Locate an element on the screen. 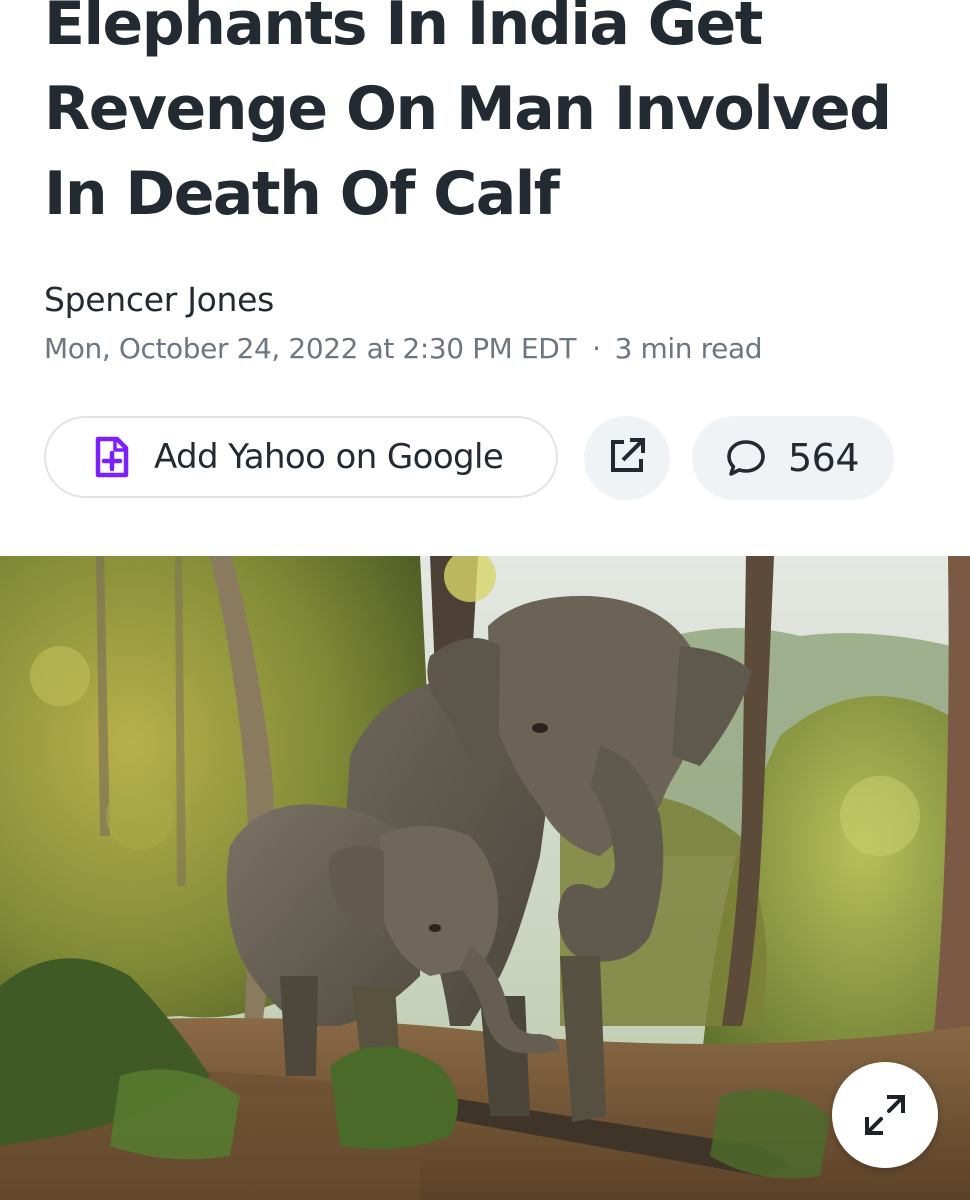 Image resolution: width=970 pixels, height=1200 pixels. speech-bubble-icon is located at coordinates (746, 458).